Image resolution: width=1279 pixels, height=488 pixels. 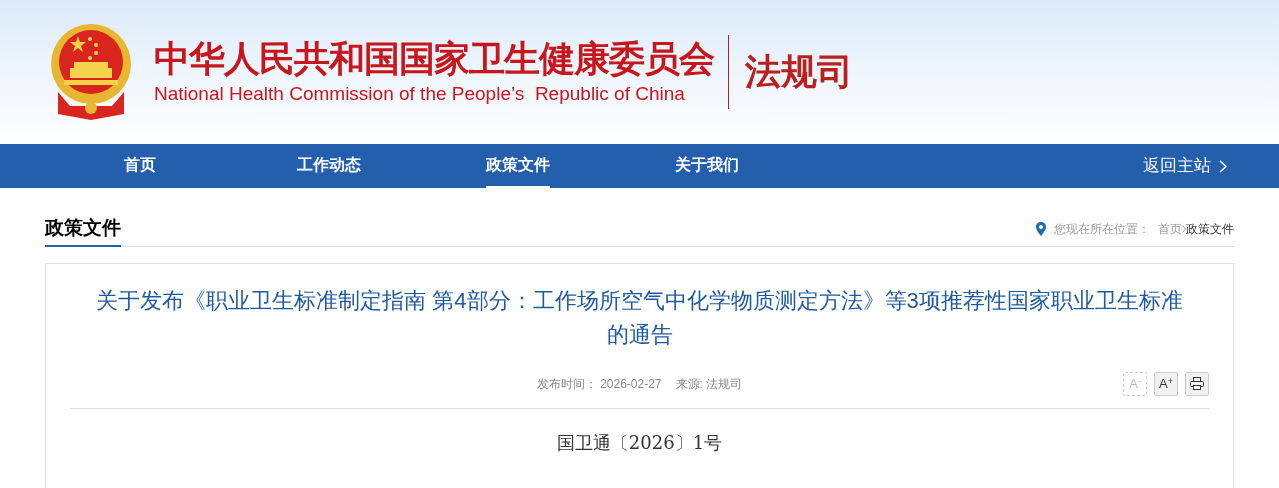 What do you see at coordinates (706, 166) in the screenshot?
I see `nav-tab: 关于我们` at bounding box center [706, 166].